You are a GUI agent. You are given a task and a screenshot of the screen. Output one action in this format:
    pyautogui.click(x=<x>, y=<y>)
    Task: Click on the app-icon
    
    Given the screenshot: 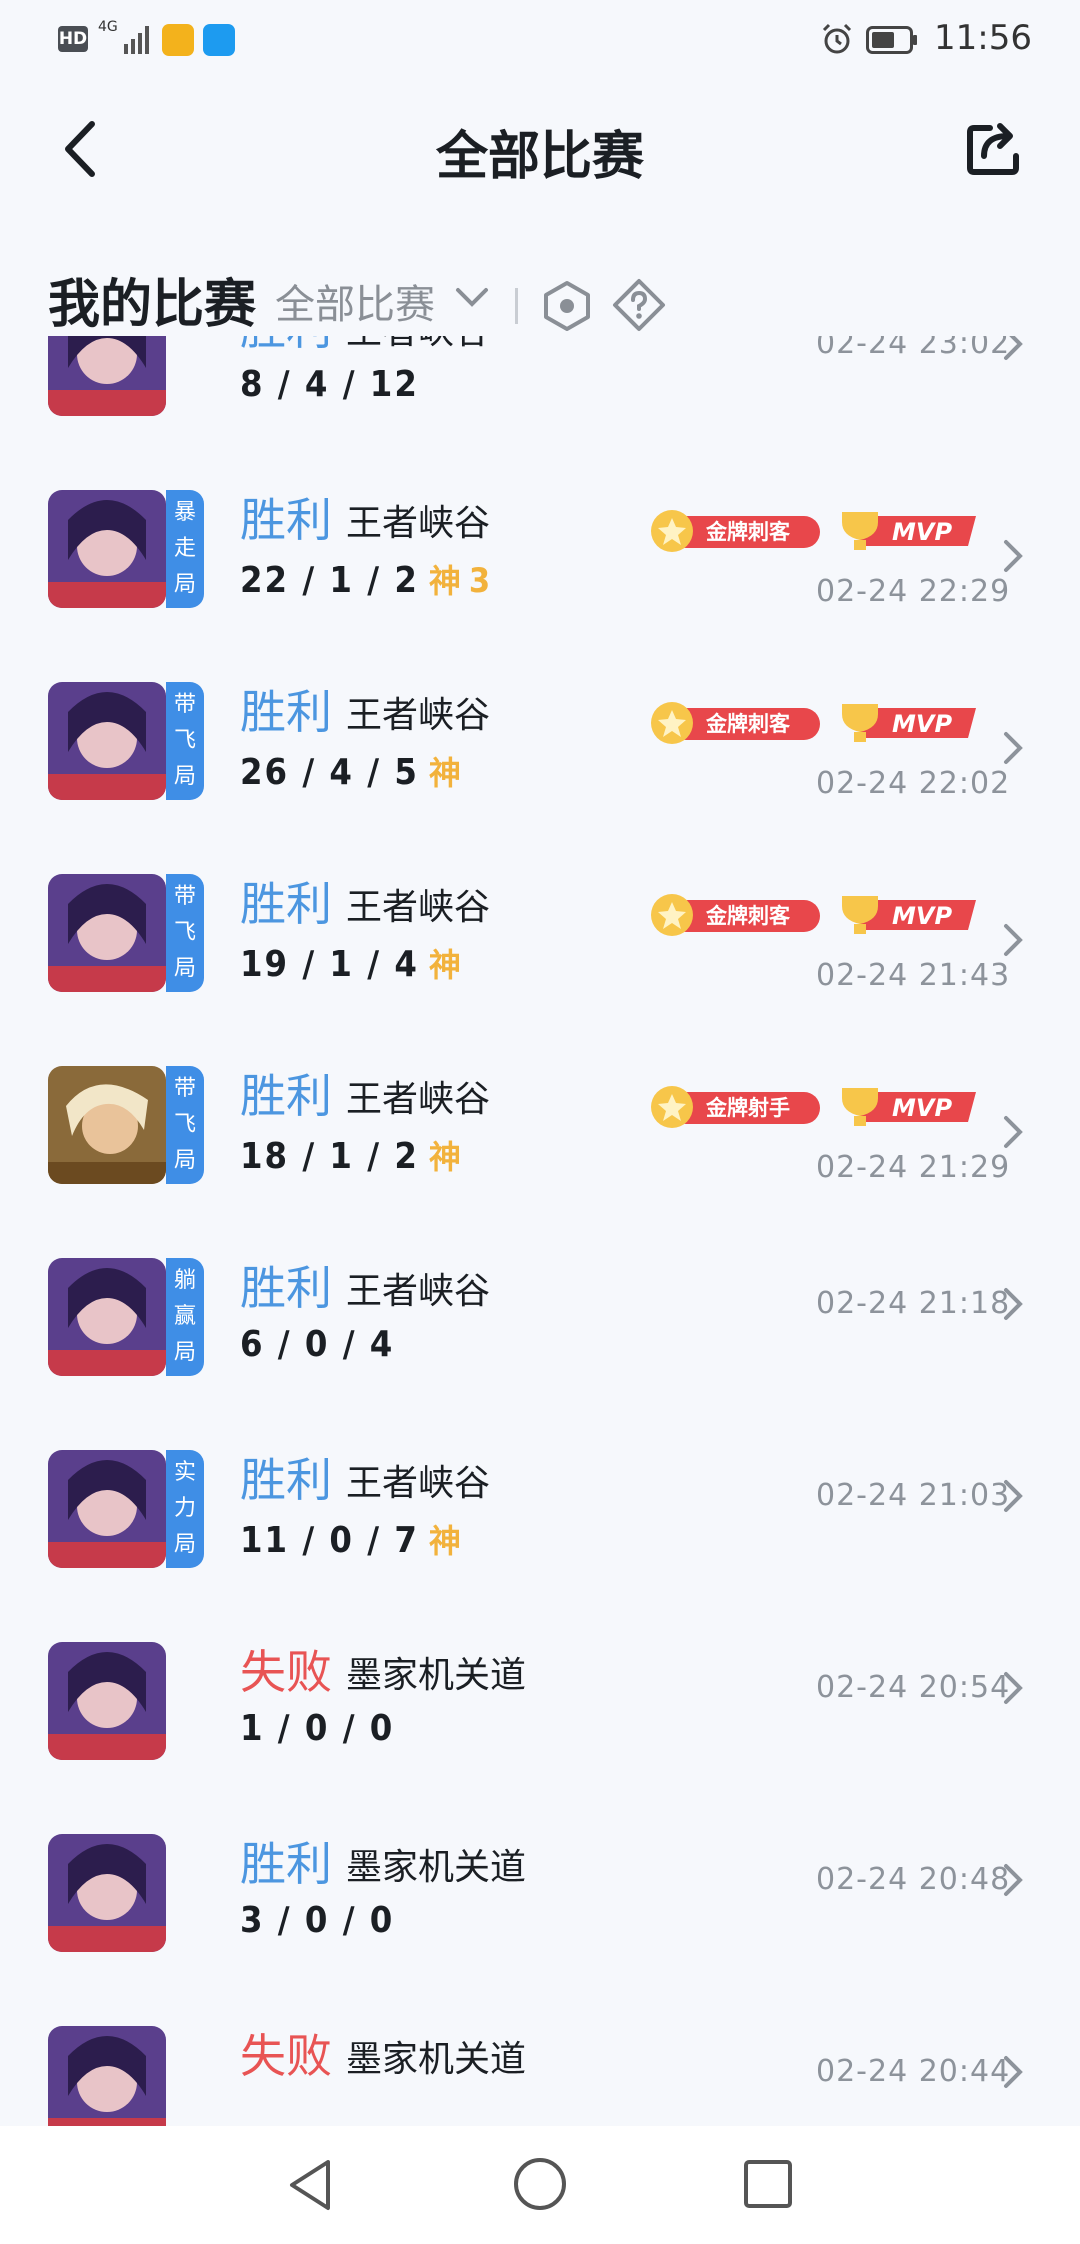 What is the action you would take?
    pyautogui.click(x=178, y=40)
    